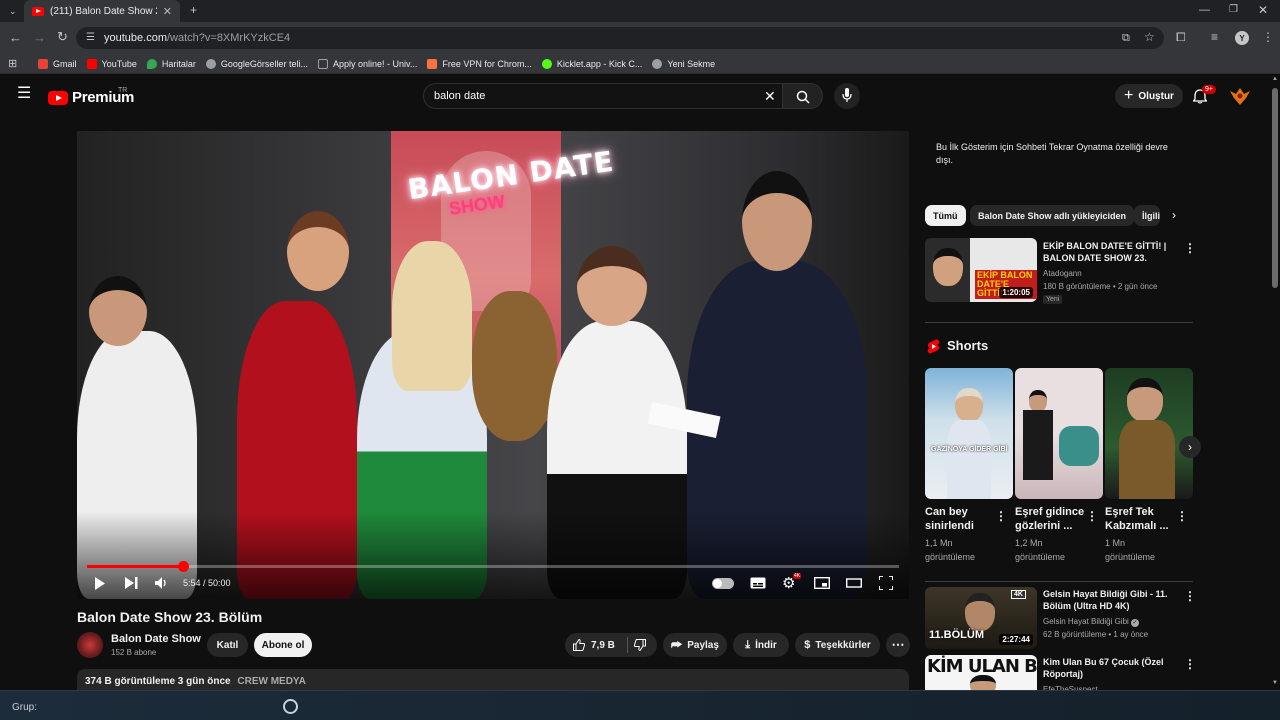 Image resolution: width=1280 pixels, height=720 pixels. I want to click on minimize-window-icon: —, so click(1204, 10).